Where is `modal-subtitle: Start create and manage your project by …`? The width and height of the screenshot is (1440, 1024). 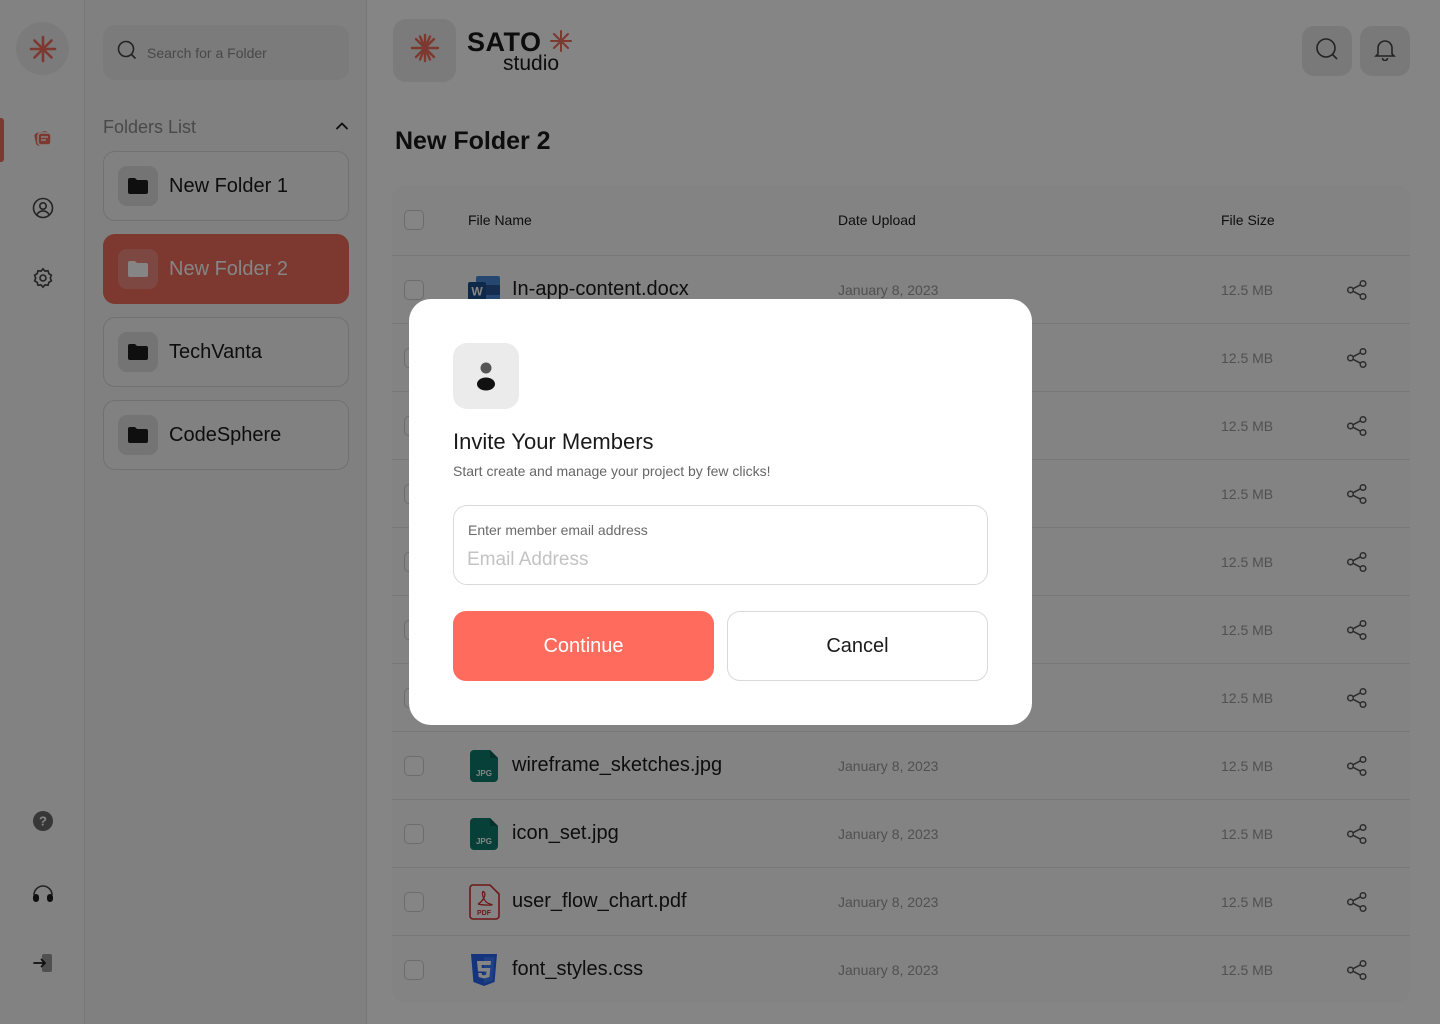 modal-subtitle: Start create and manage your project by … is located at coordinates (612, 471).